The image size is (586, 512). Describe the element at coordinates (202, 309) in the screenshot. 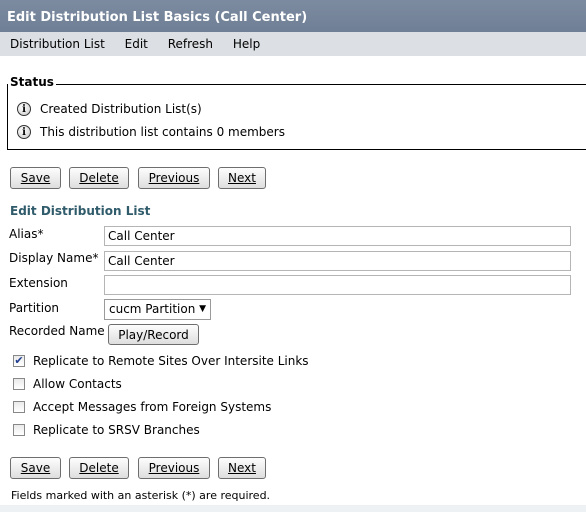

I see `chevron-down-icon: ▼` at that location.